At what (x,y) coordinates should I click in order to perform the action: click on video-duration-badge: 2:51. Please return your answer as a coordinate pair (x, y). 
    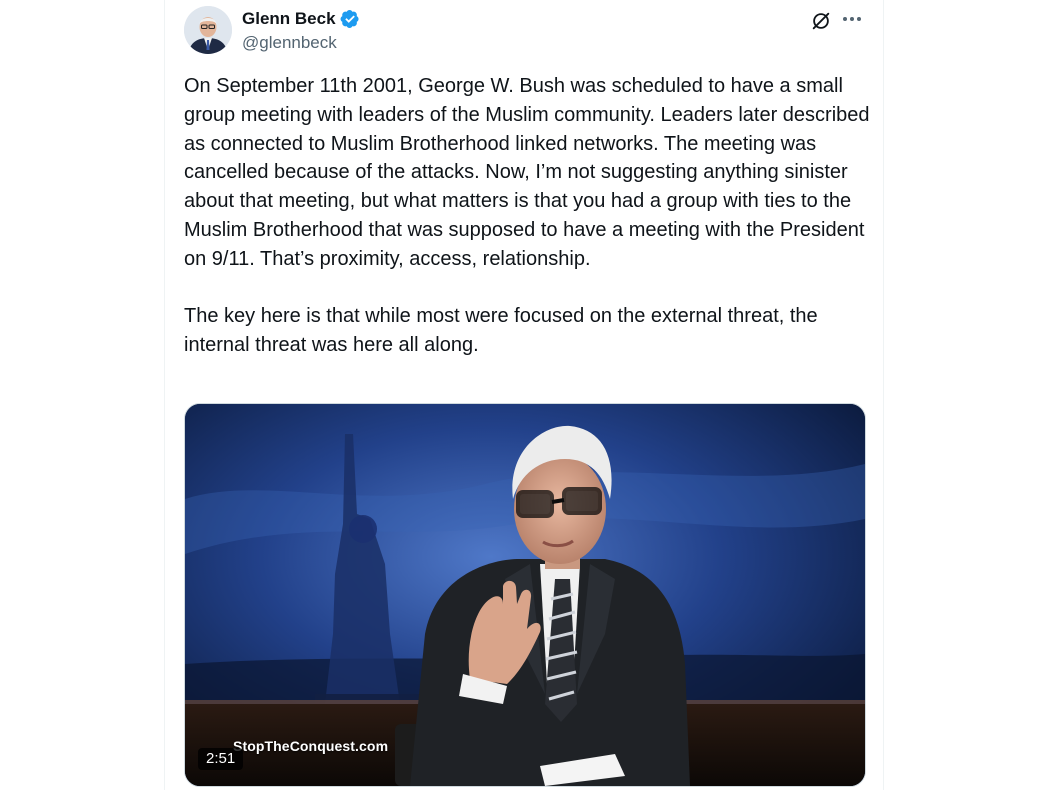
    Looking at the image, I should click on (221, 759).